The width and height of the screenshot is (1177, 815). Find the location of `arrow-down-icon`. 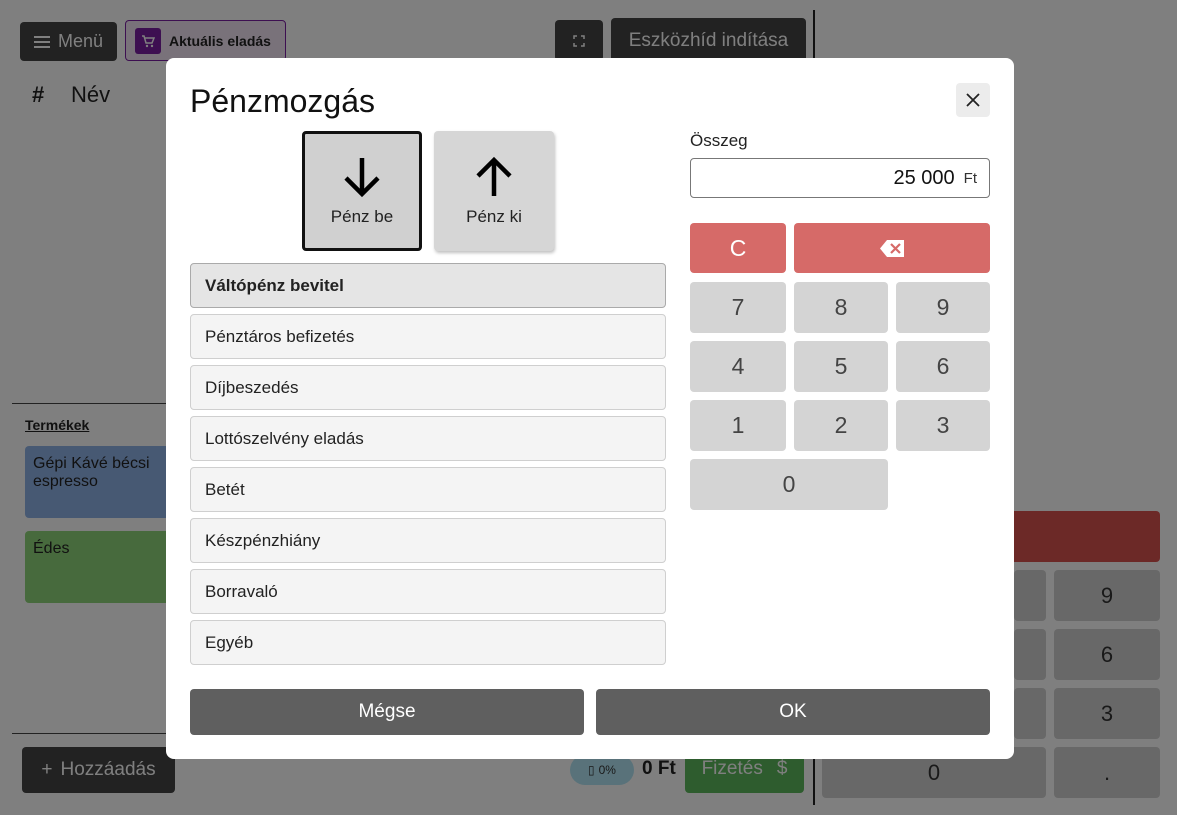

arrow-down-icon is located at coordinates (362, 178).